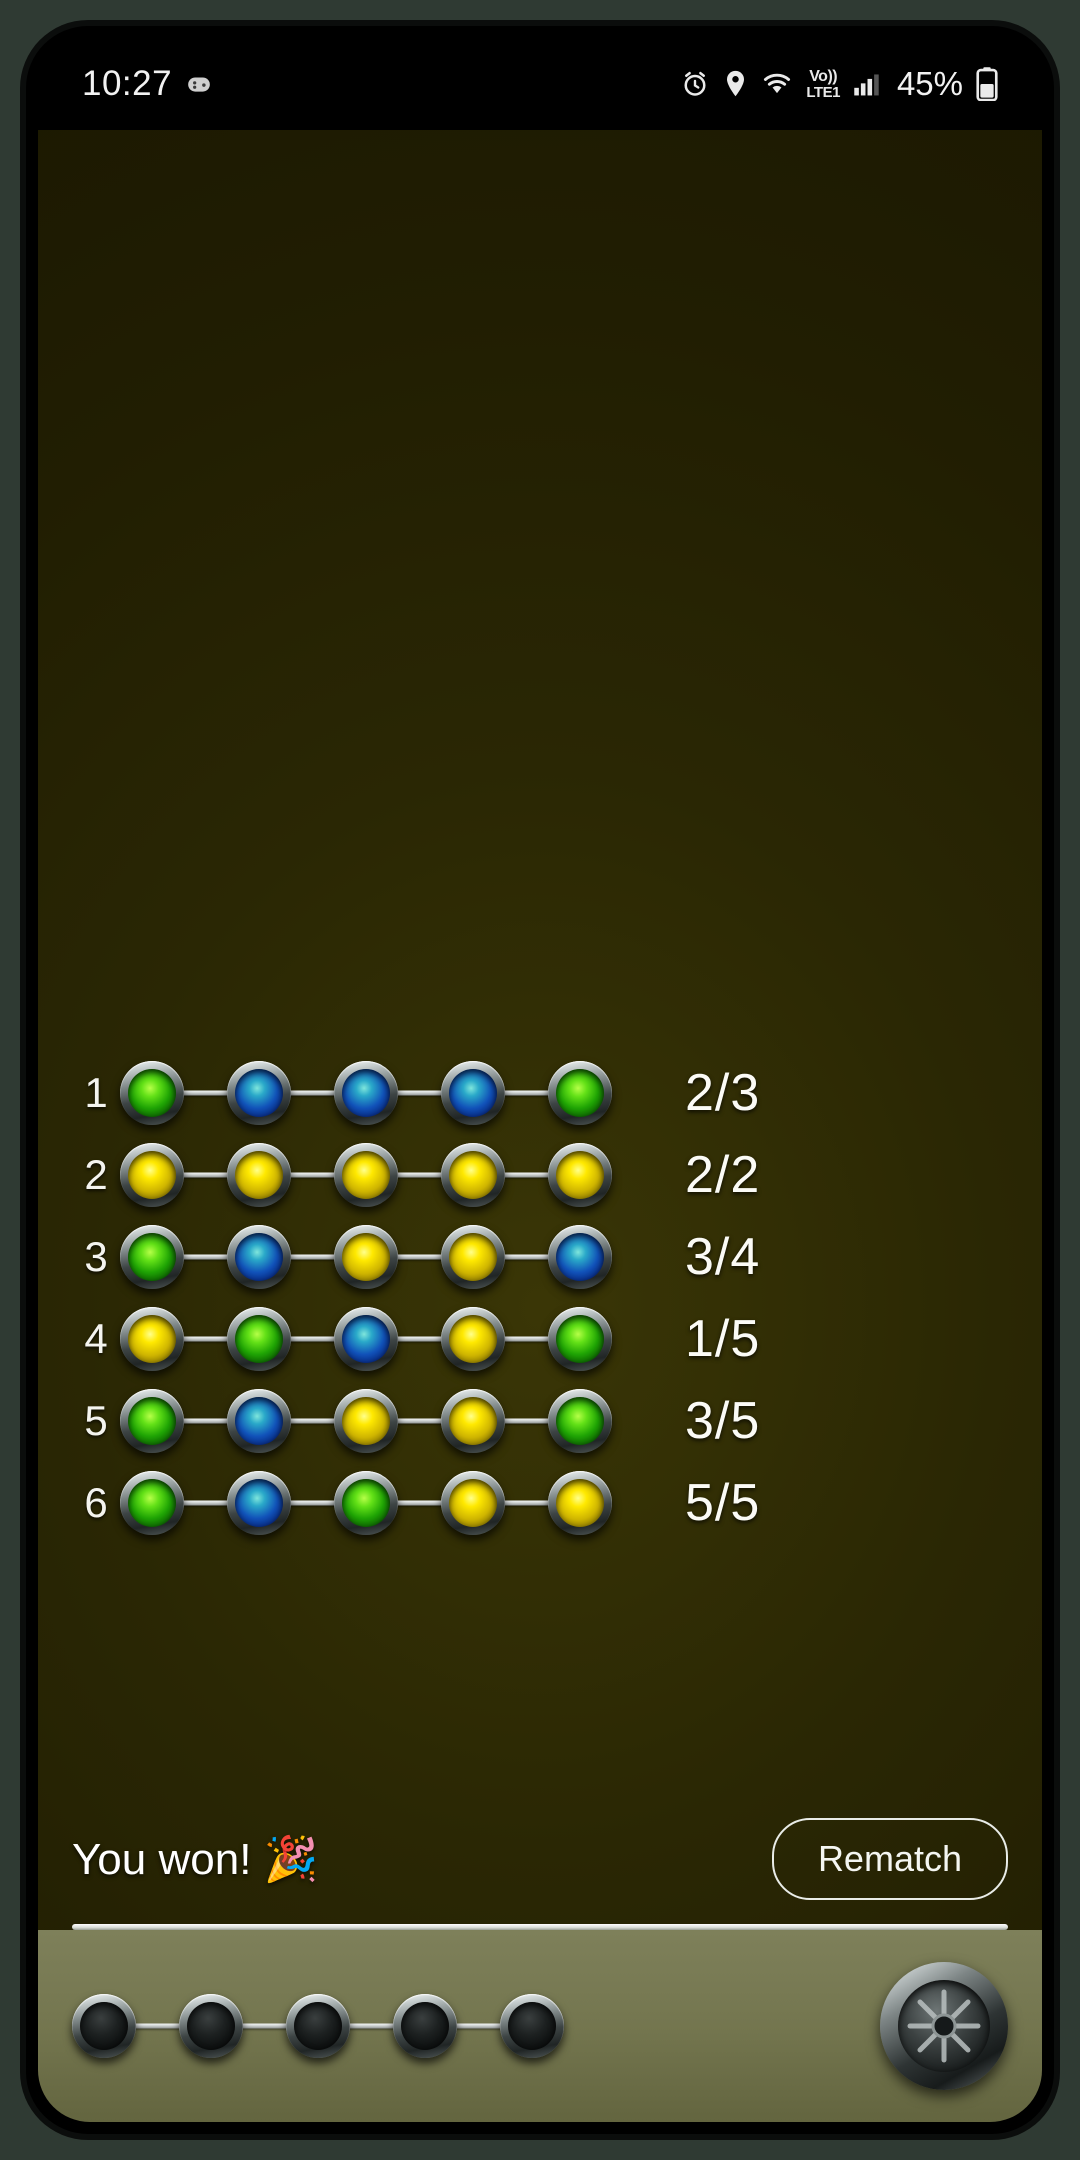 This screenshot has height=2160, width=1080. What do you see at coordinates (96, 1420) in the screenshot?
I see `row-number: 5` at bounding box center [96, 1420].